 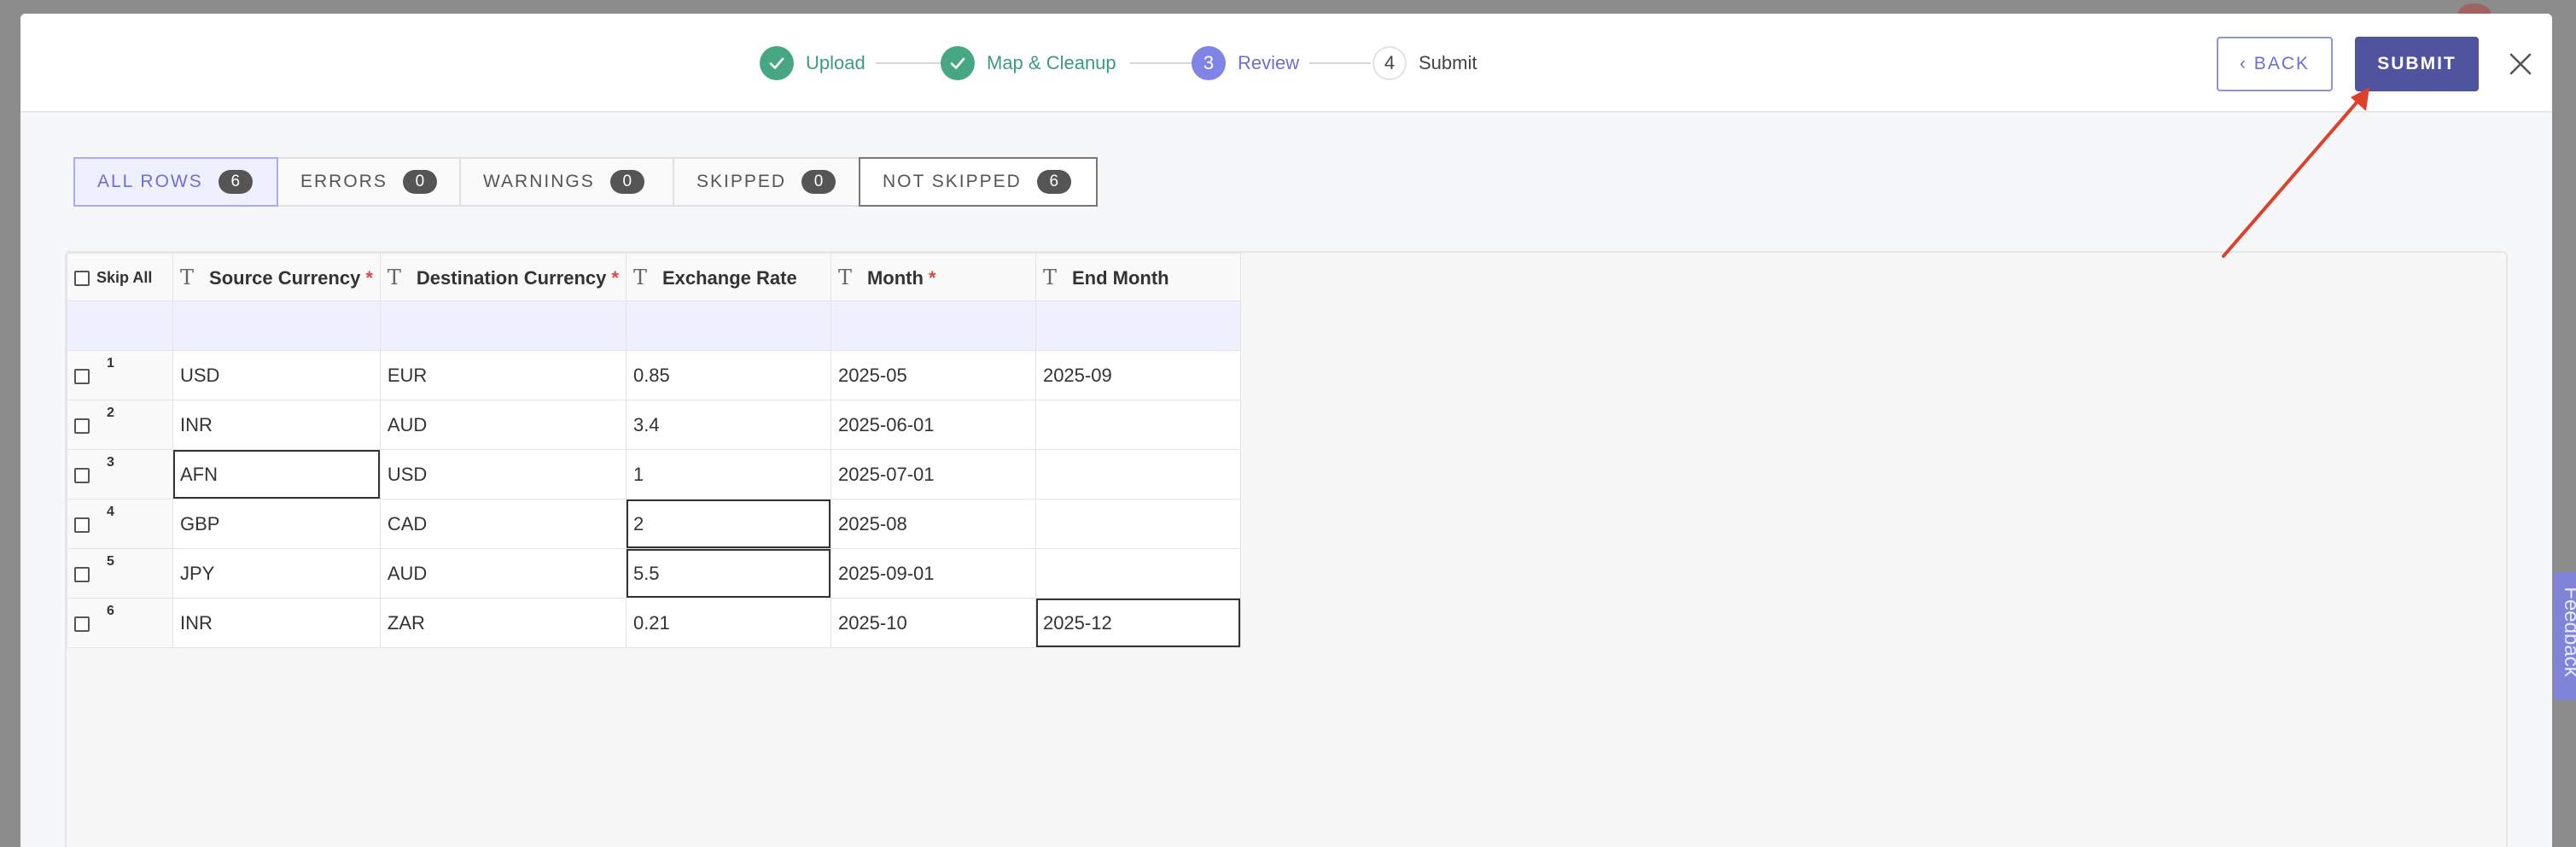 What do you see at coordinates (120, 474) in the screenshot?
I see `row-select-cell: 3` at bounding box center [120, 474].